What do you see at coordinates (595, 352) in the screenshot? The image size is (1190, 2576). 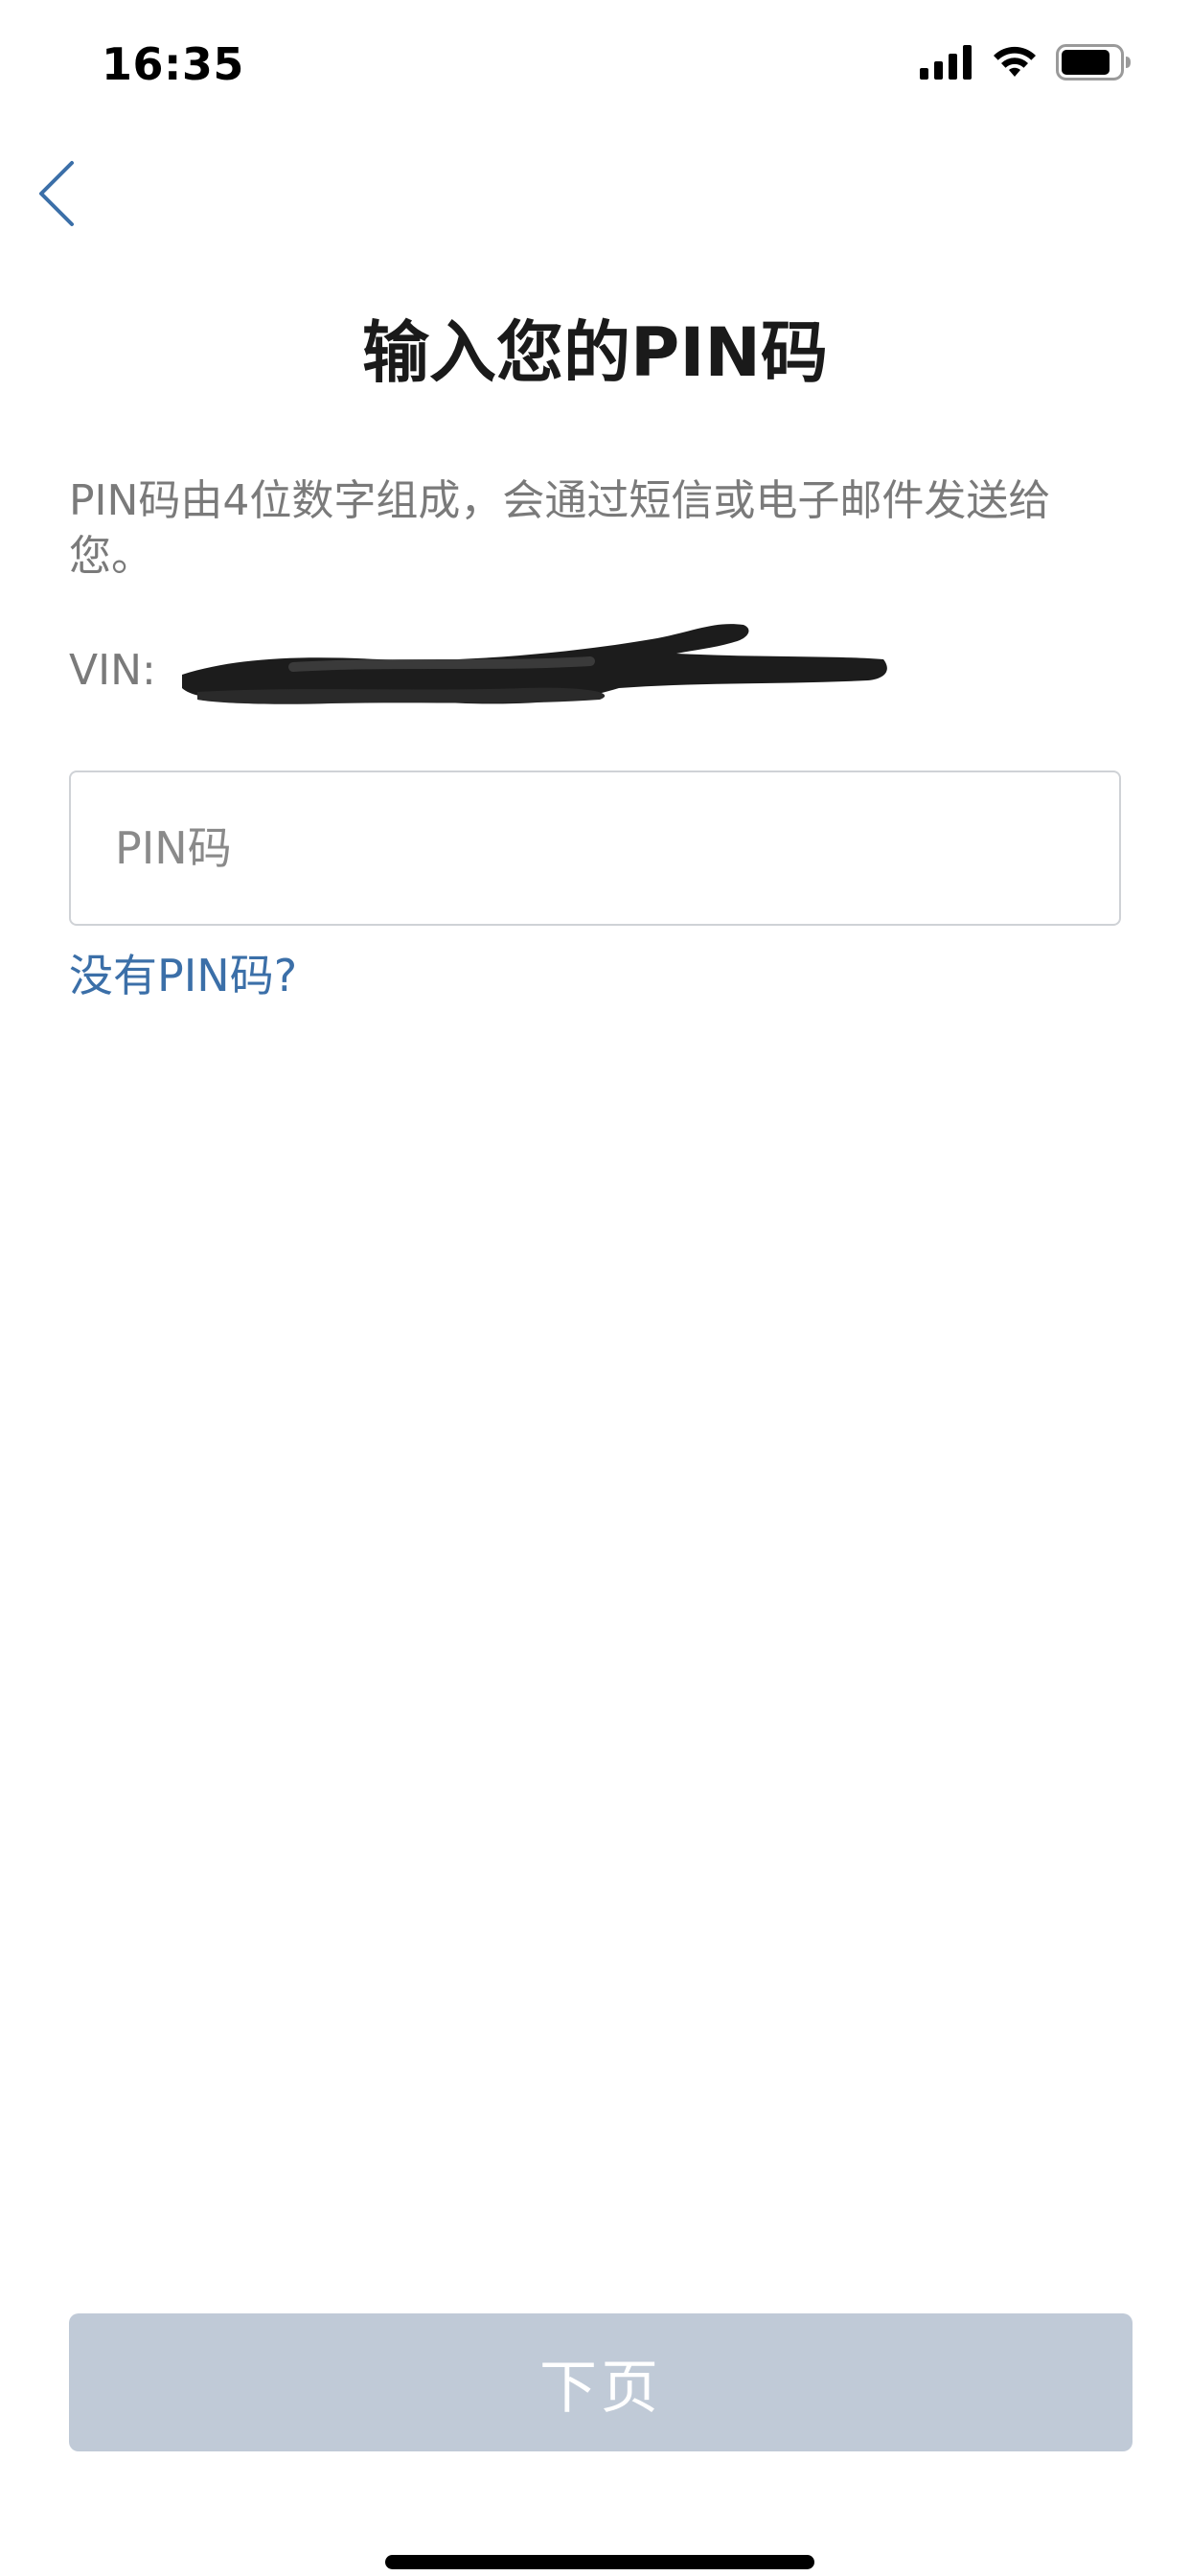 I see `page-title: 输入您的PIN码` at bounding box center [595, 352].